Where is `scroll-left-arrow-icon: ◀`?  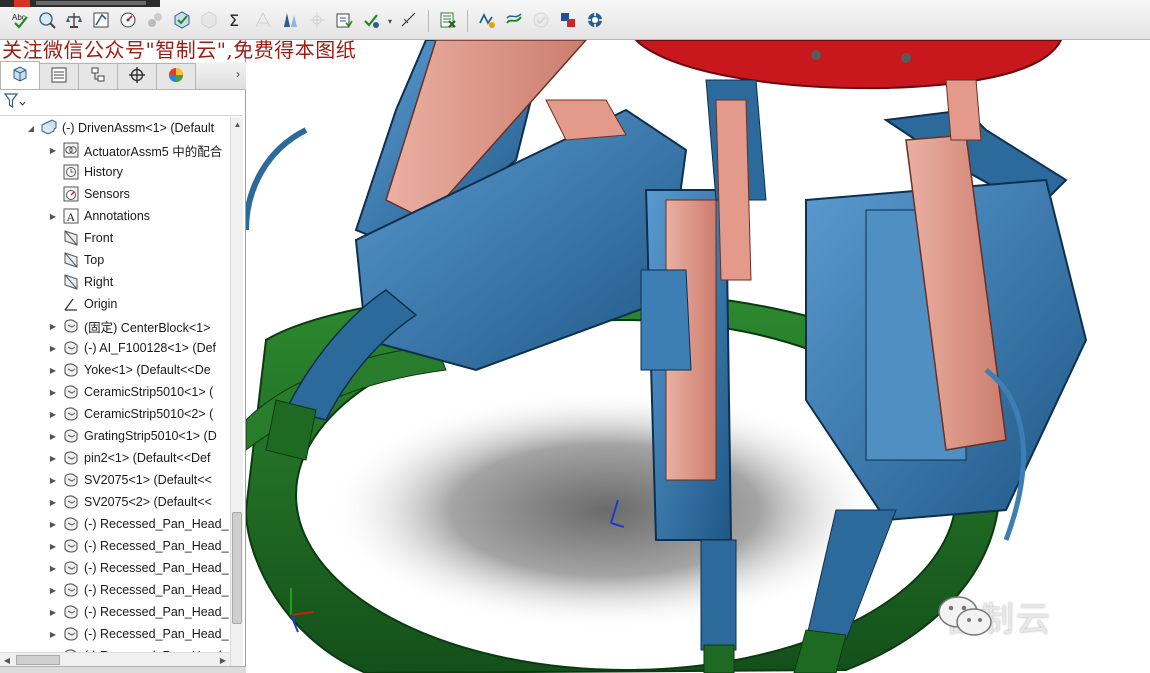
scroll-left-arrow-icon: ◀ is located at coordinates (7, 660).